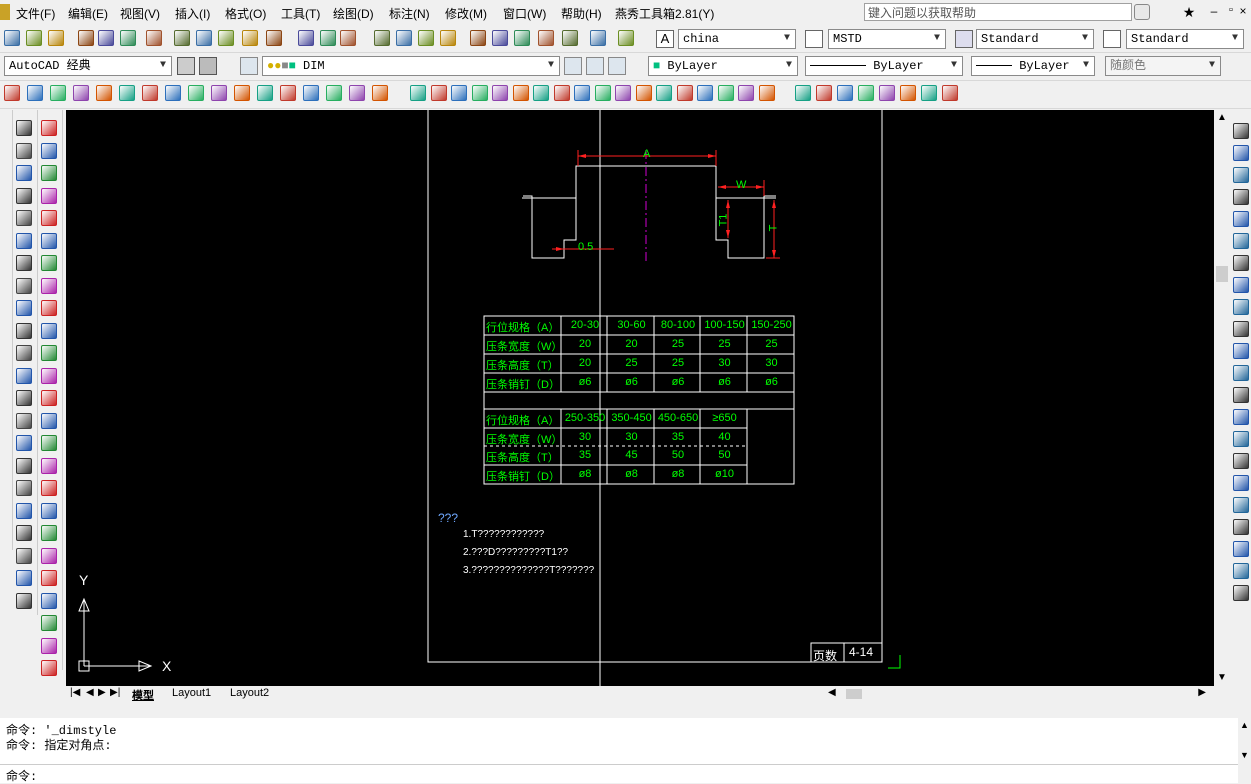  I want to click on modify-tool-14-icon, so click(1241, 417).